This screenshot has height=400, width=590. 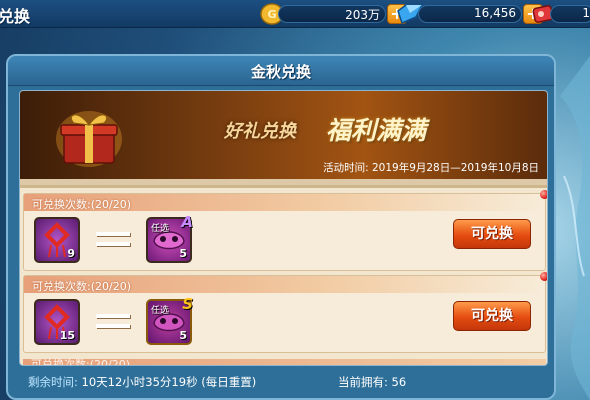 I want to click on current-owned-value: 56, so click(x=399, y=382).